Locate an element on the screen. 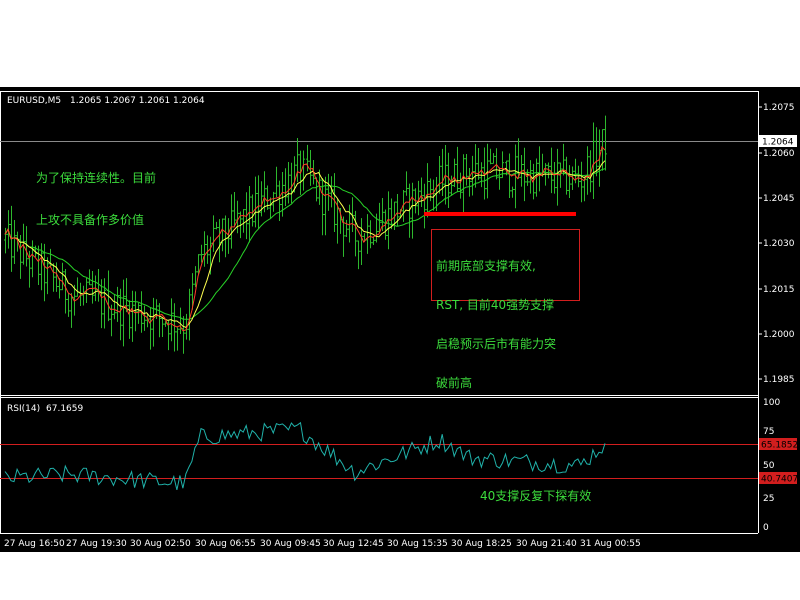 The image size is (800, 600). price-tick: 1.2030 is located at coordinates (779, 244).